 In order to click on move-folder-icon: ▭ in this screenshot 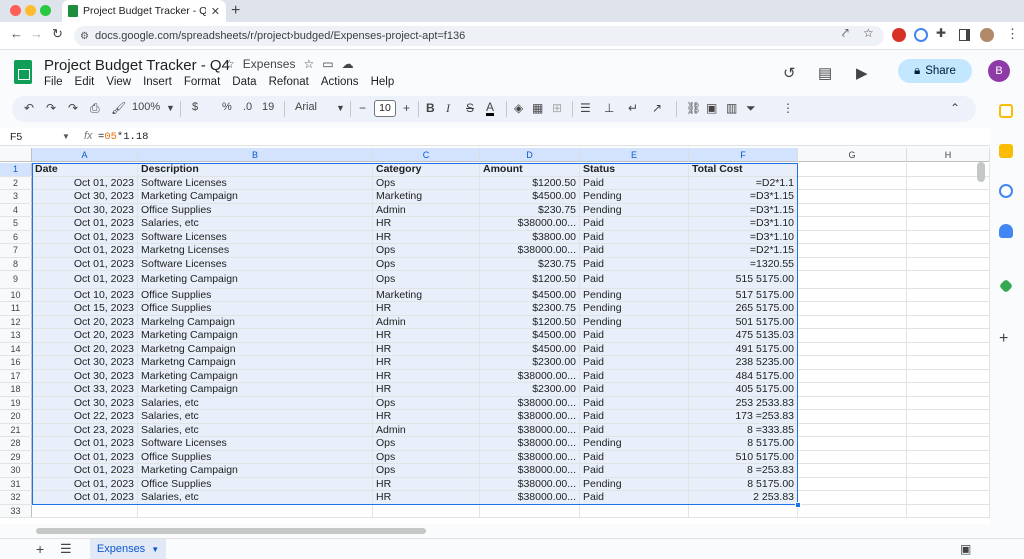, I will do `click(327, 64)`.